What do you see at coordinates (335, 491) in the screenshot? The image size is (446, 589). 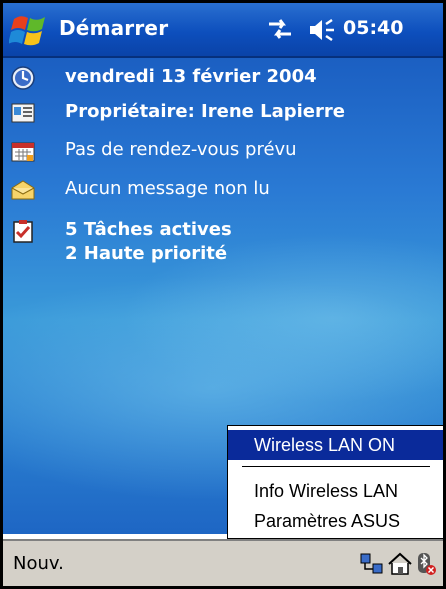 I see `menu-item-info-wireless-lan: Info Wireless LAN` at bounding box center [335, 491].